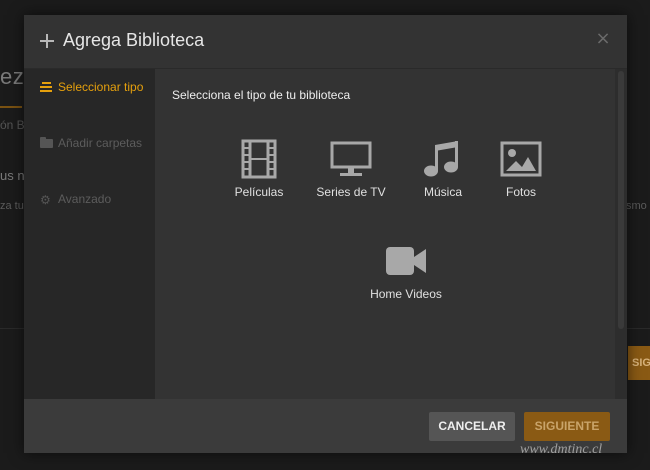 Image resolution: width=650 pixels, height=470 pixels. I want to click on gear-icon: ⚙, so click(45, 199).